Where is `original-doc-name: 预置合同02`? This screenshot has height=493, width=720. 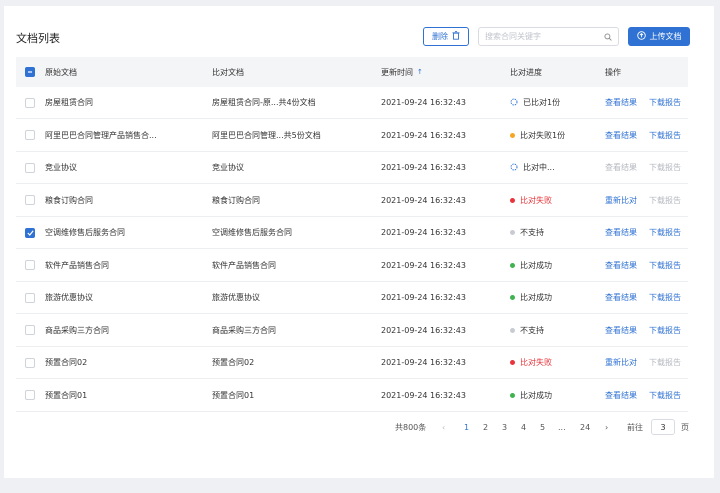 original-doc-name: 预置合同02 is located at coordinates (125, 362).